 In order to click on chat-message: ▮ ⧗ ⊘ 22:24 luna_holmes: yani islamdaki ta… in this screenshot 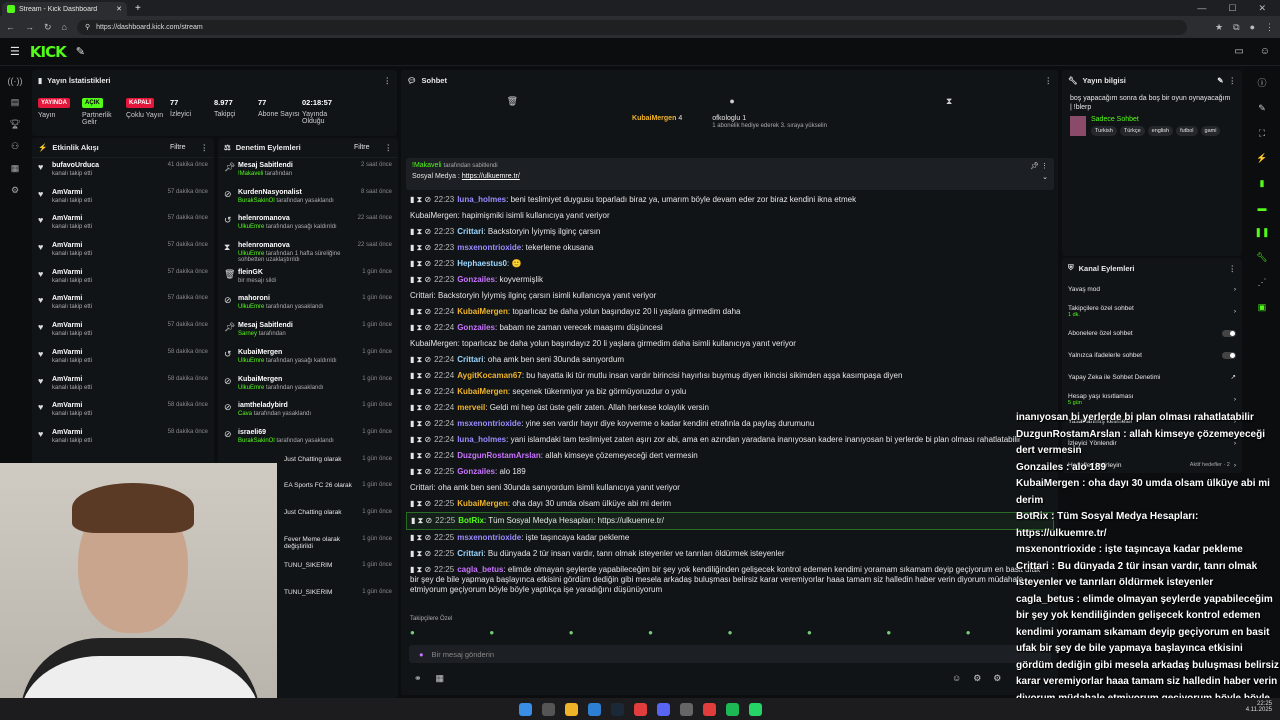, I will do `click(730, 440)`.